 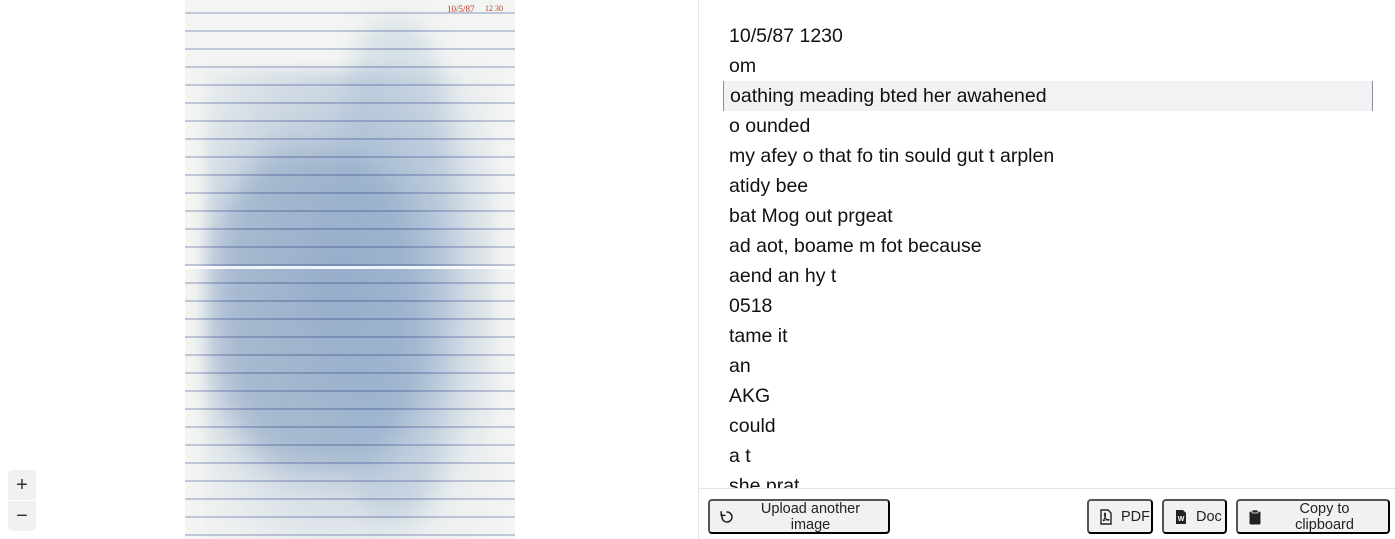 What do you see at coordinates (1135, 516) in the screenshot?
I see `pdf-label: PDF` at bounding box center [1135, 516].